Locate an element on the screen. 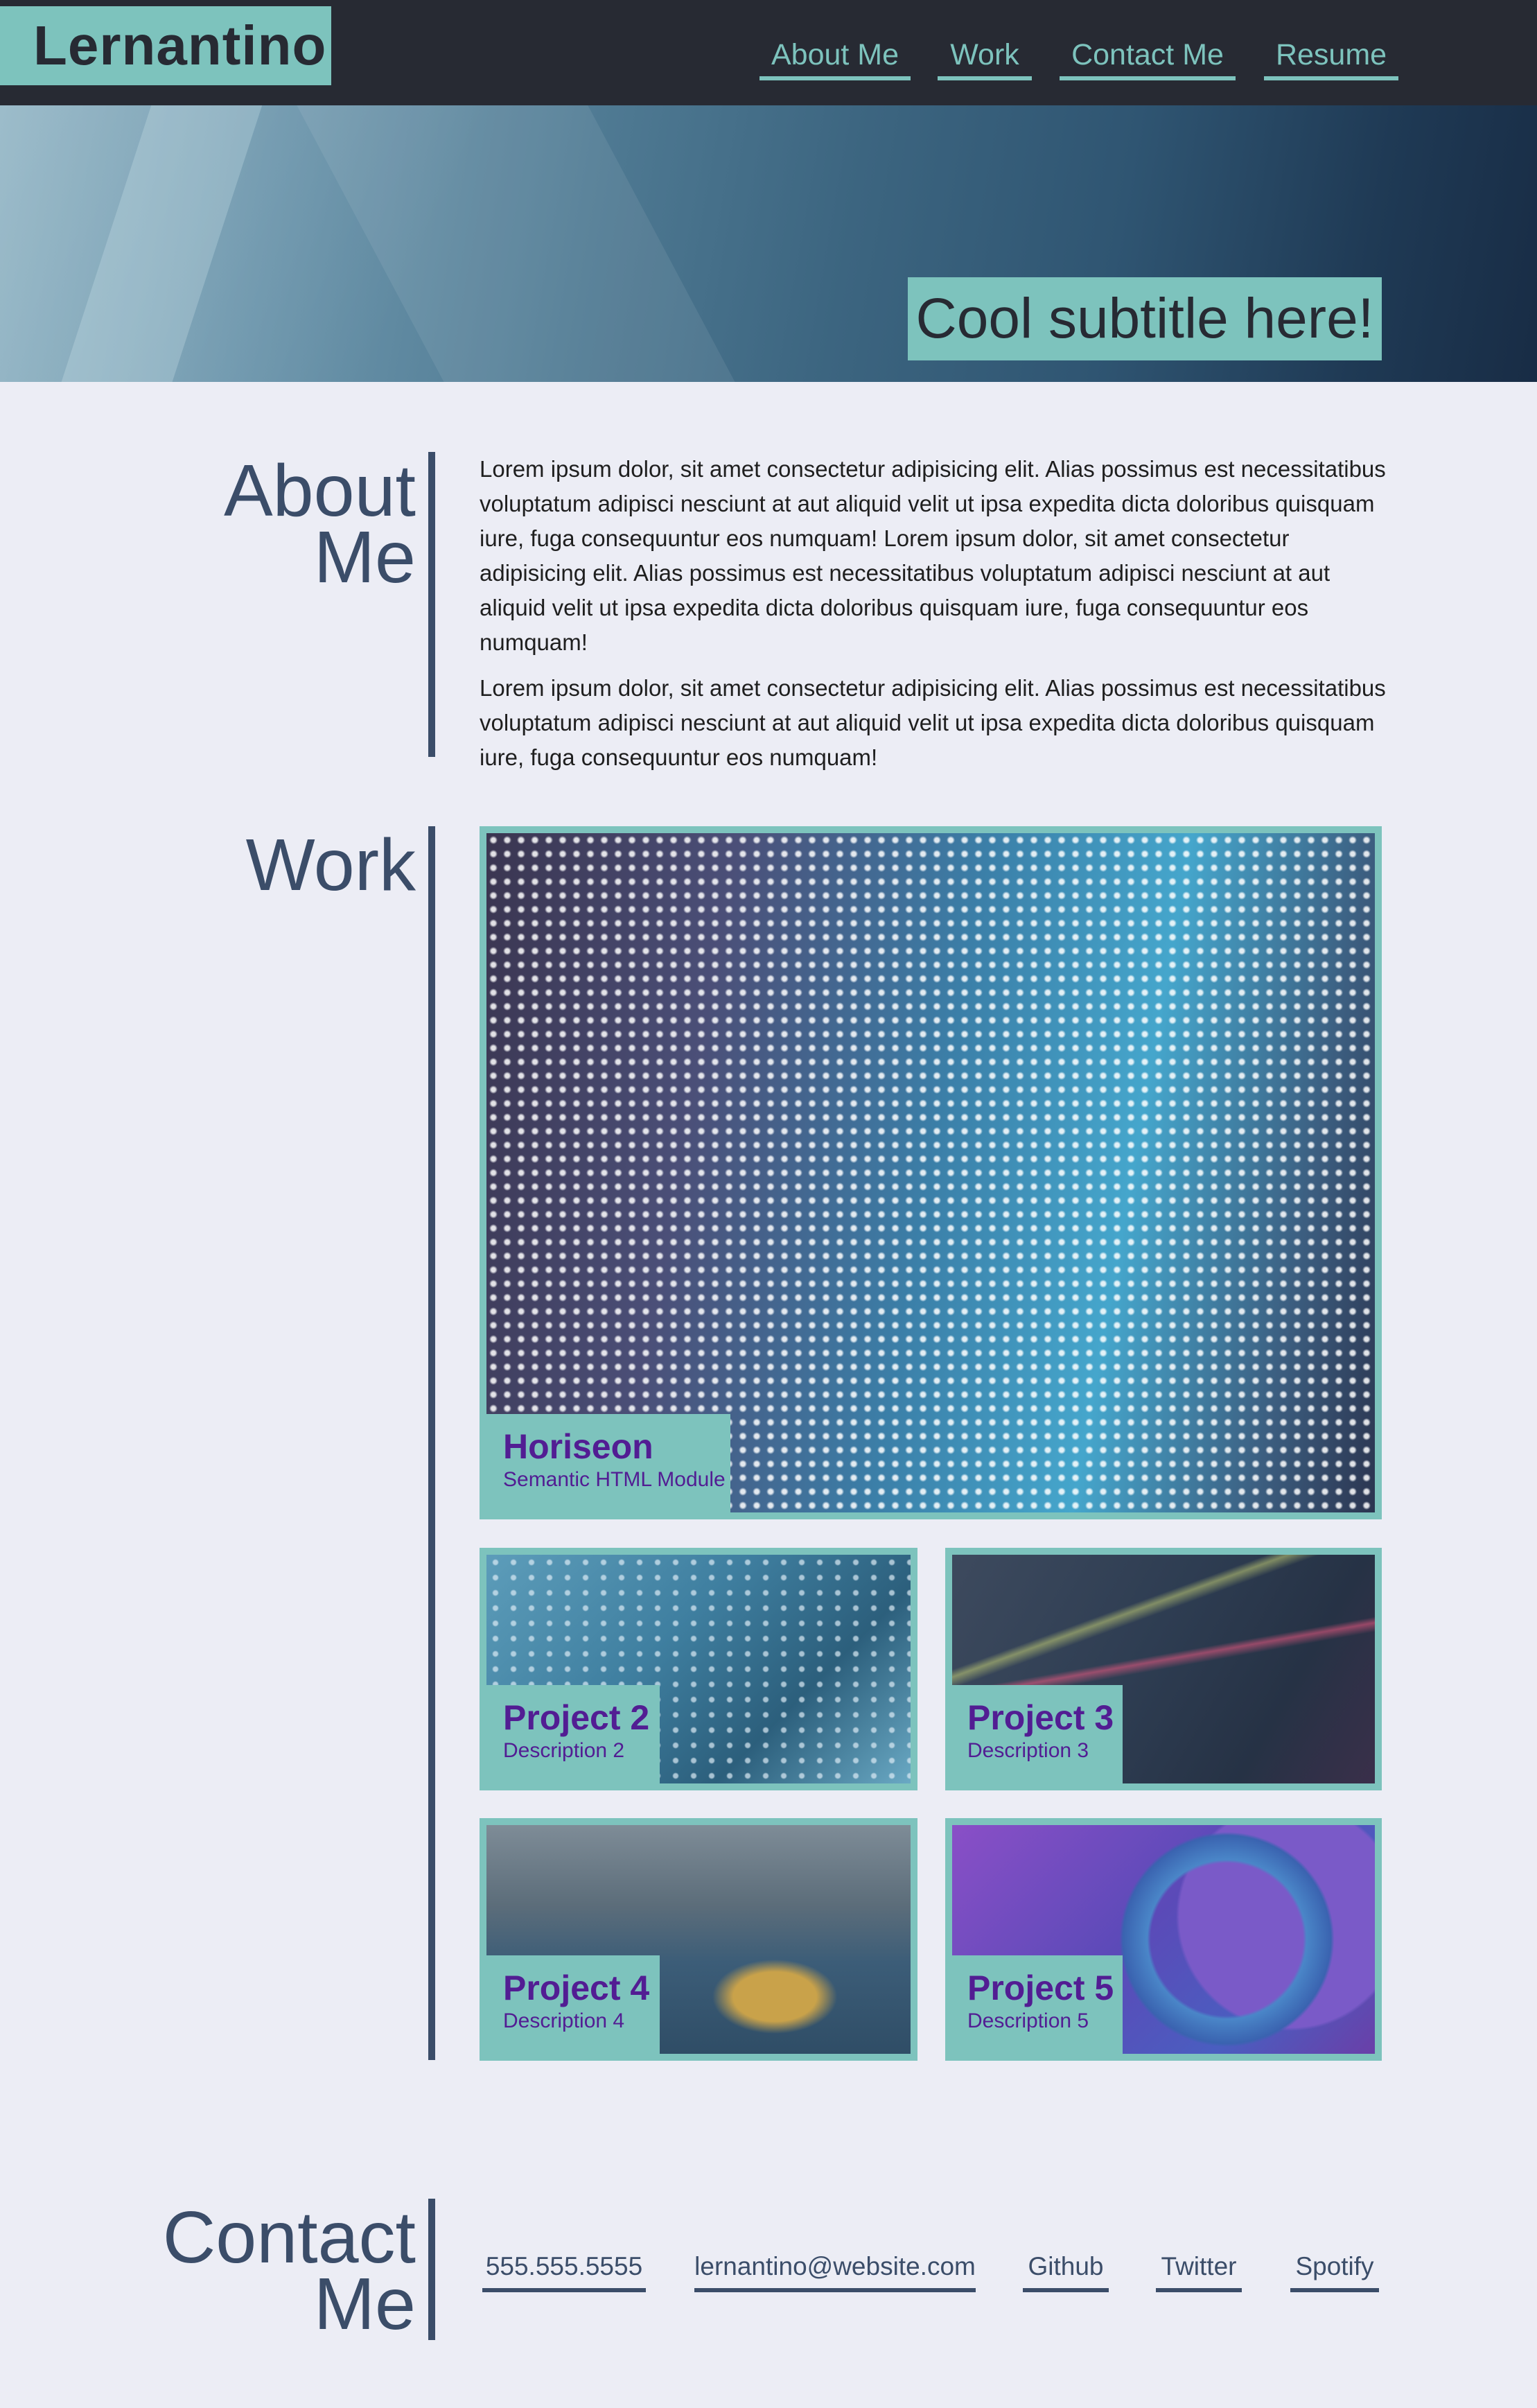  contact-title-line: Contact is located at coordinates (289, 2237).